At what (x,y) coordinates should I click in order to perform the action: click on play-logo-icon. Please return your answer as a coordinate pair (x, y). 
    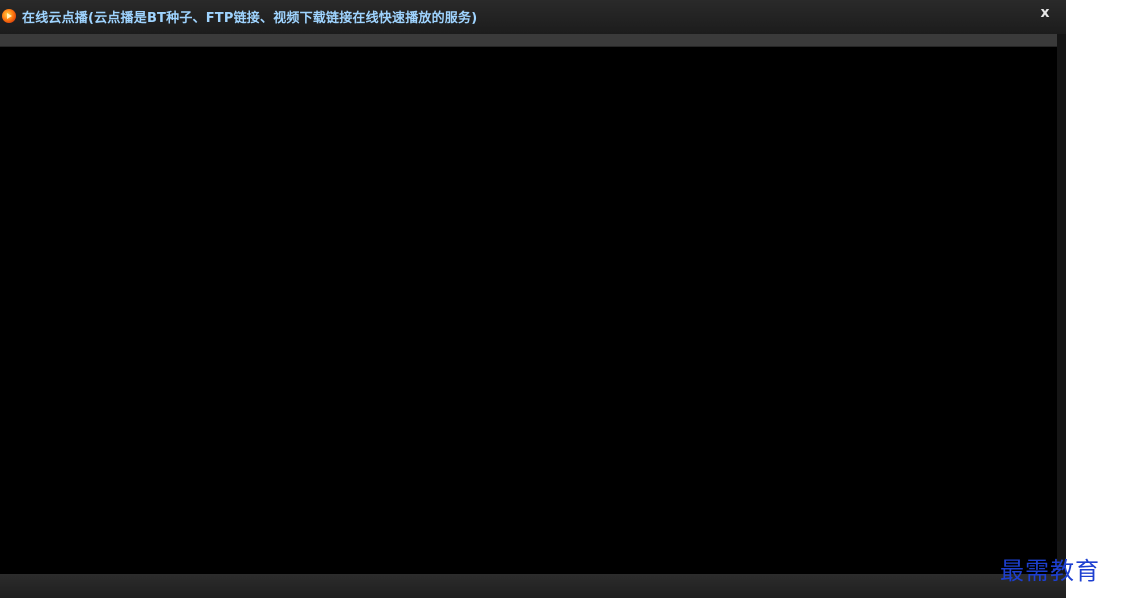
    Looking at the image, I should click on (9, 16).